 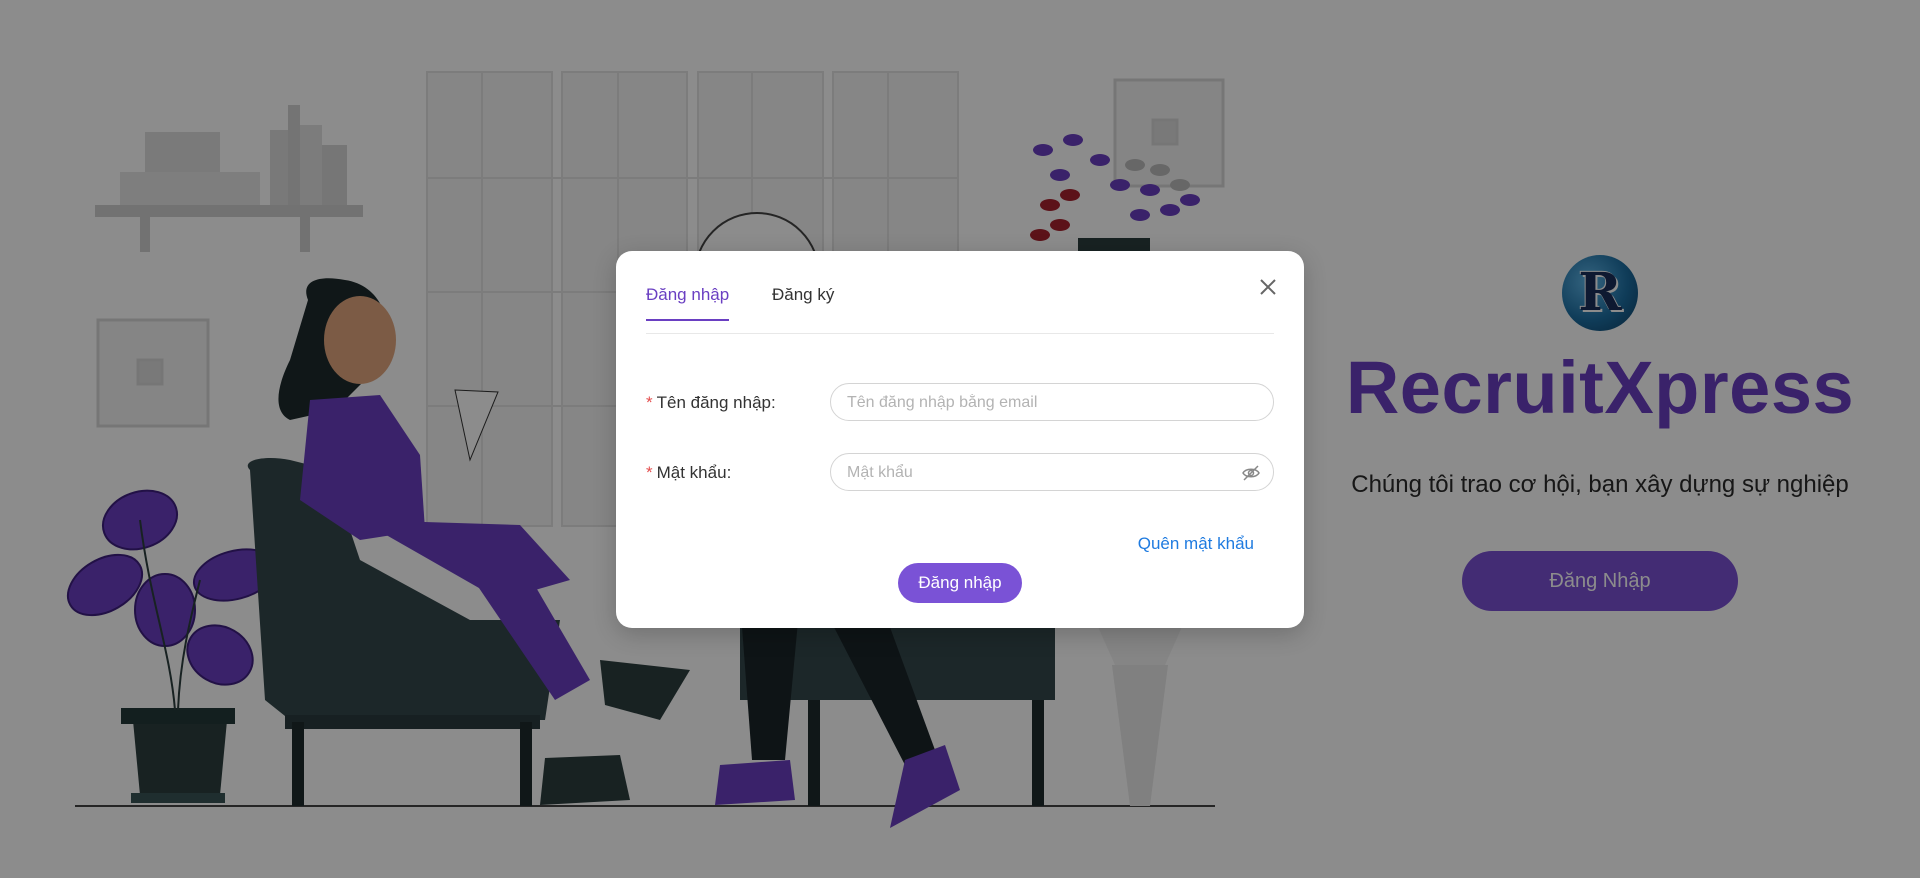 What do you see at coordinates (803, 300) in the screenshot?
I see `tab-register: Đăng ký` at bounding box center [803, 300].